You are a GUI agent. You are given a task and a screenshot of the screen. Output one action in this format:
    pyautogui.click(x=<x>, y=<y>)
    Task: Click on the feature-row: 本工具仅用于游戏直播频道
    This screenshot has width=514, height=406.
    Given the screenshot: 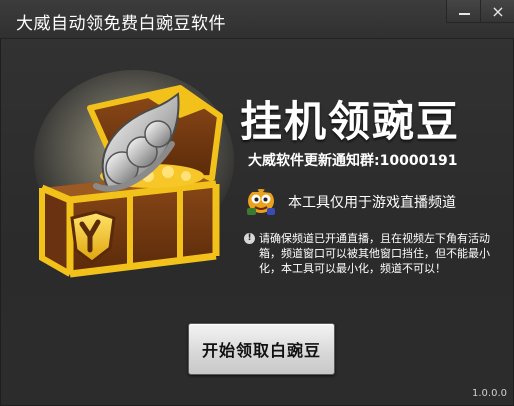 What is the action you would take?
    pyautogui.click(x=374, y=200)
    